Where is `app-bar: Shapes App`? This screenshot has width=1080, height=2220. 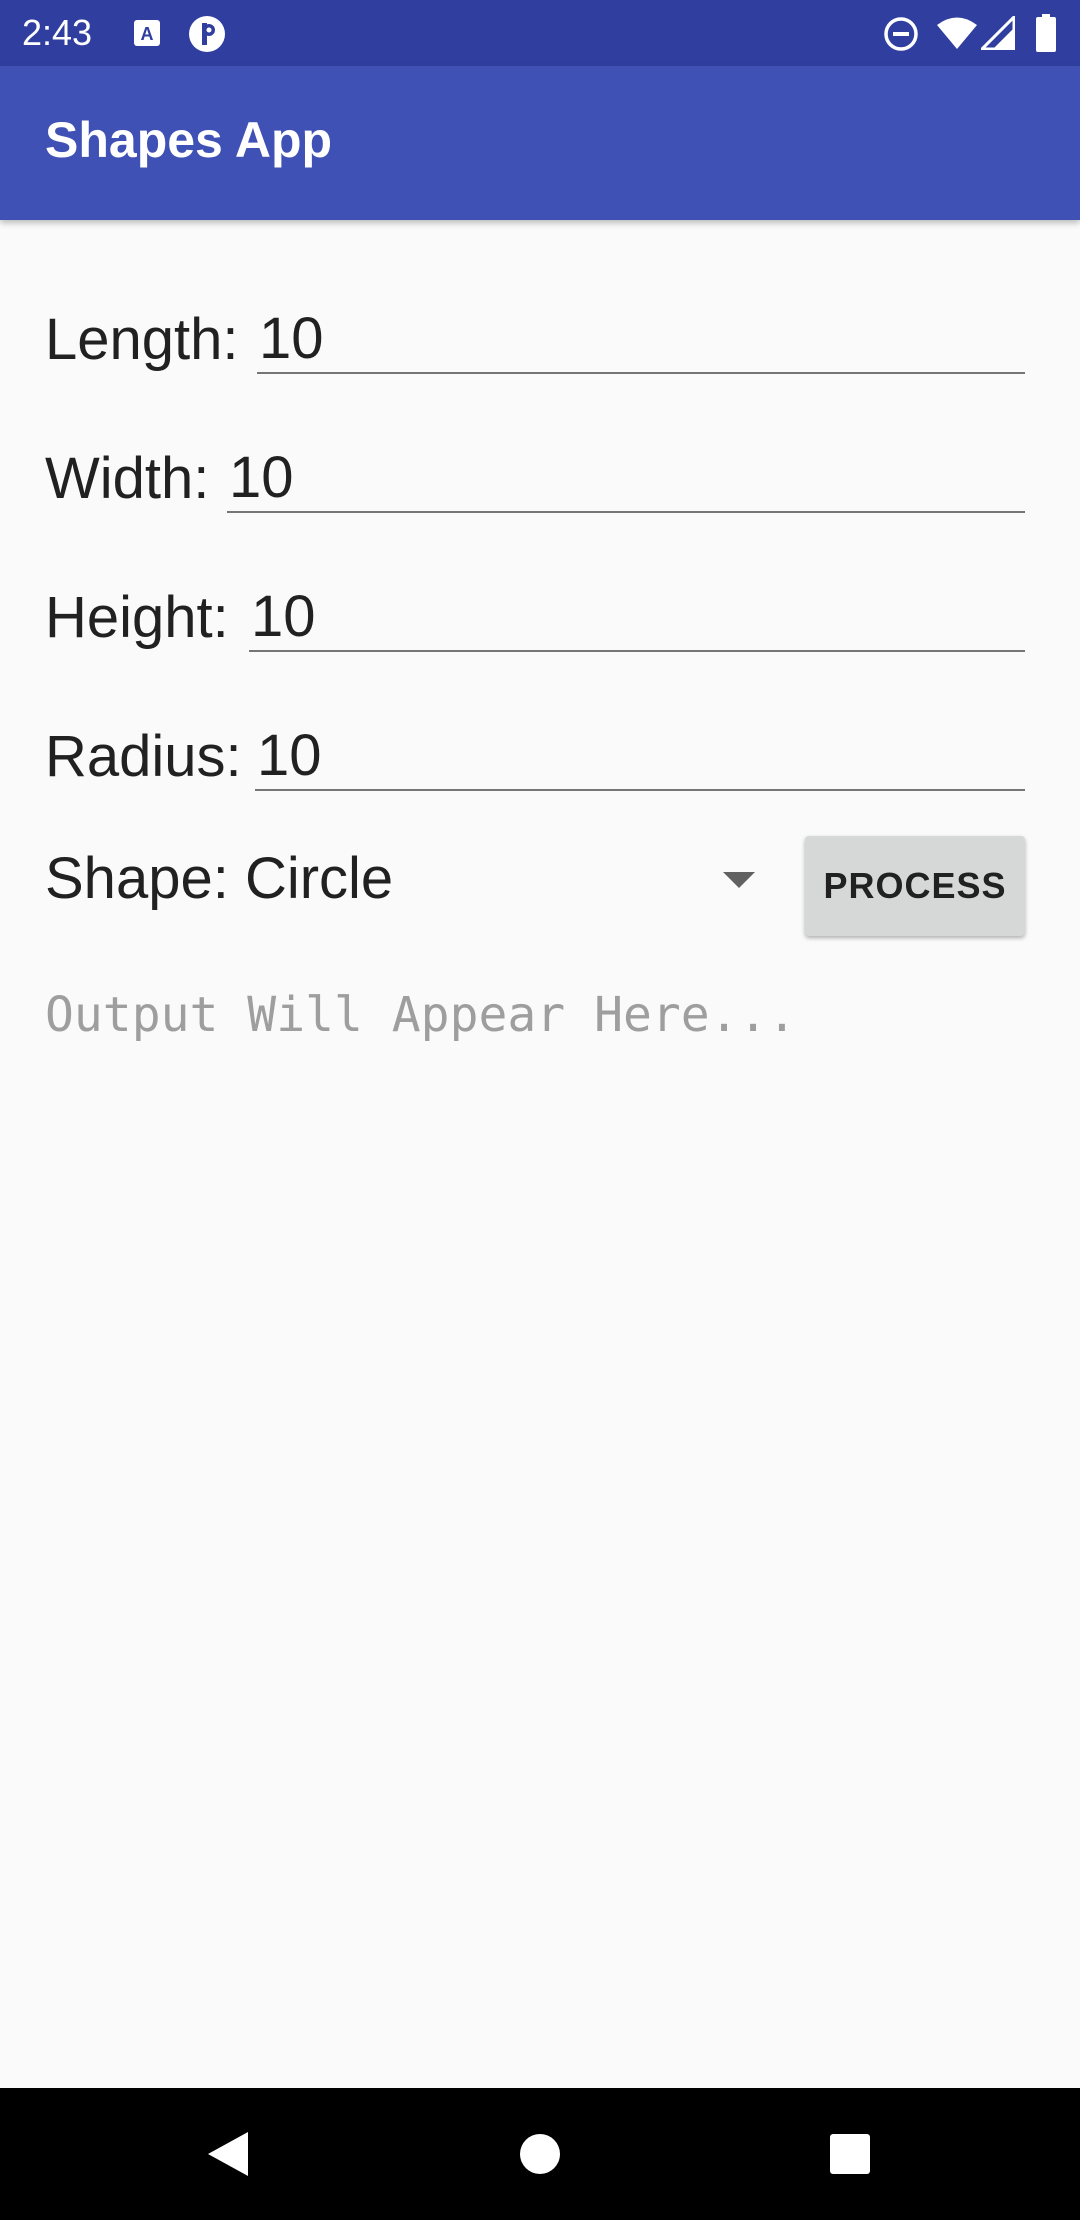
app-bar: Shapes App is located at coordinates (540, 143).